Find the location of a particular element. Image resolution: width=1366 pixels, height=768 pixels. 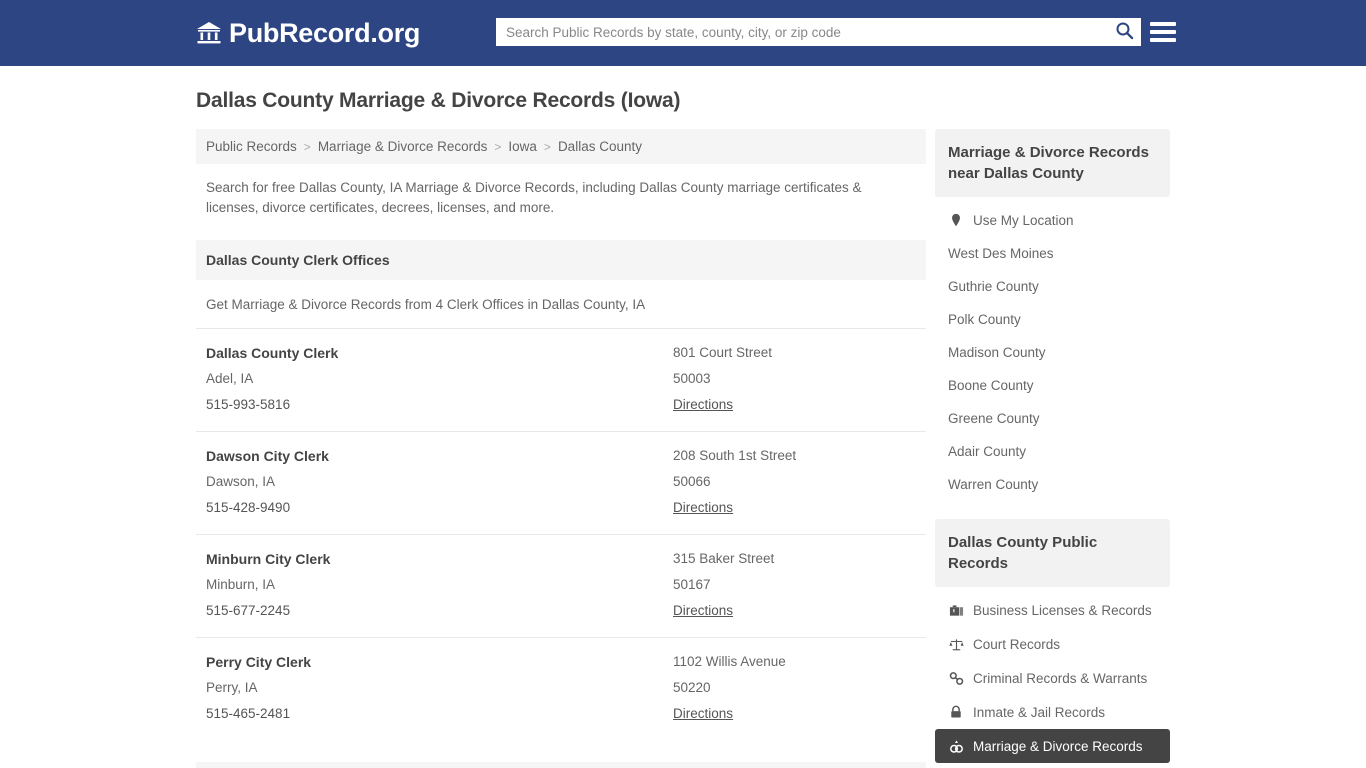

search-button is located at coordinates (1124, 32).